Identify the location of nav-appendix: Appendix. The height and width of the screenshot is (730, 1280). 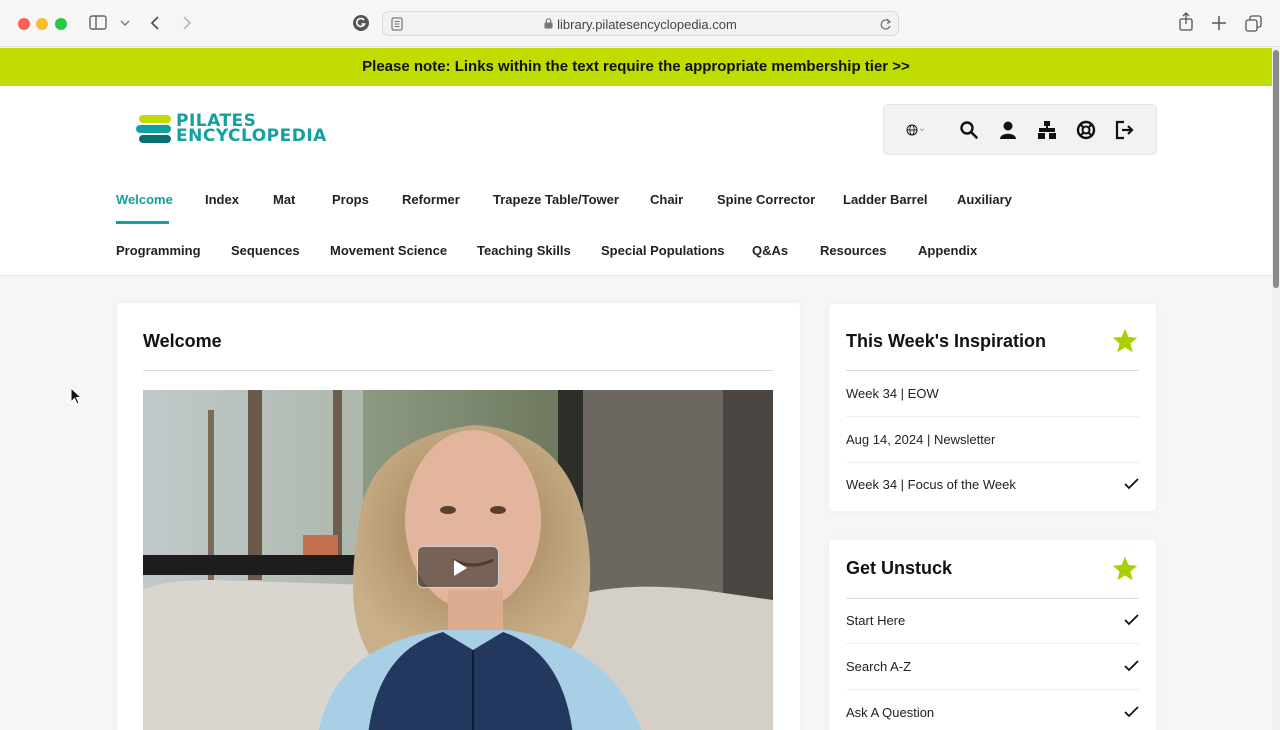
(947, 250).